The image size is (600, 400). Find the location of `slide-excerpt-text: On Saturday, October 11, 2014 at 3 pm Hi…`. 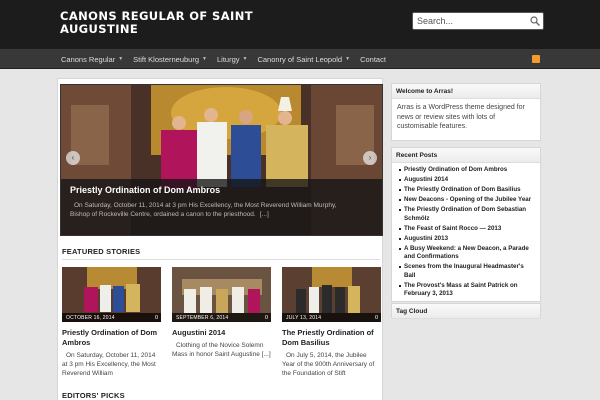

slide-excerpt-text: On Saturday, October 11, 2014 at 3 pm Hi… is located at coordinates (203, 210).